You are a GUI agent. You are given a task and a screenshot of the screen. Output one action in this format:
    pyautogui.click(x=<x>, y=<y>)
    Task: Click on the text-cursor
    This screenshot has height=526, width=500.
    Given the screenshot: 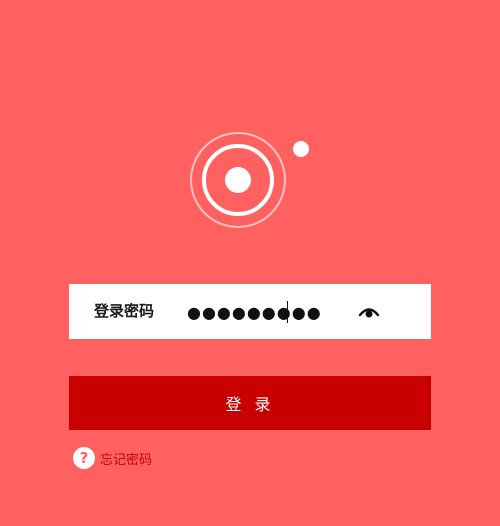 What is the action you would take?
    pyautogui.click(x=287, y=312)
    